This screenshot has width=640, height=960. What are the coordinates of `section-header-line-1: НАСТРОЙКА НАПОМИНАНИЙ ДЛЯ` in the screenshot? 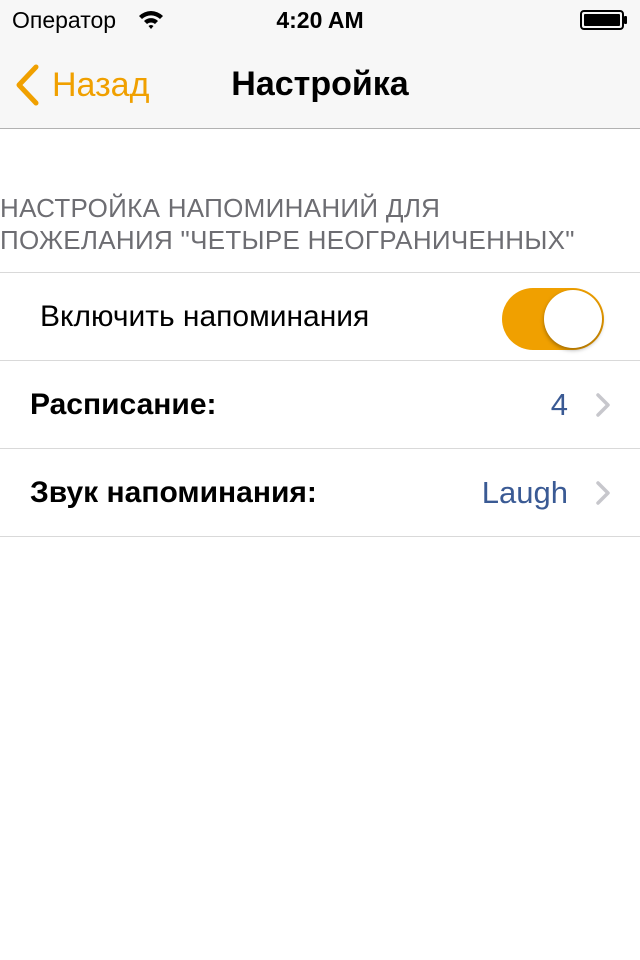 It's located at (220, 208).